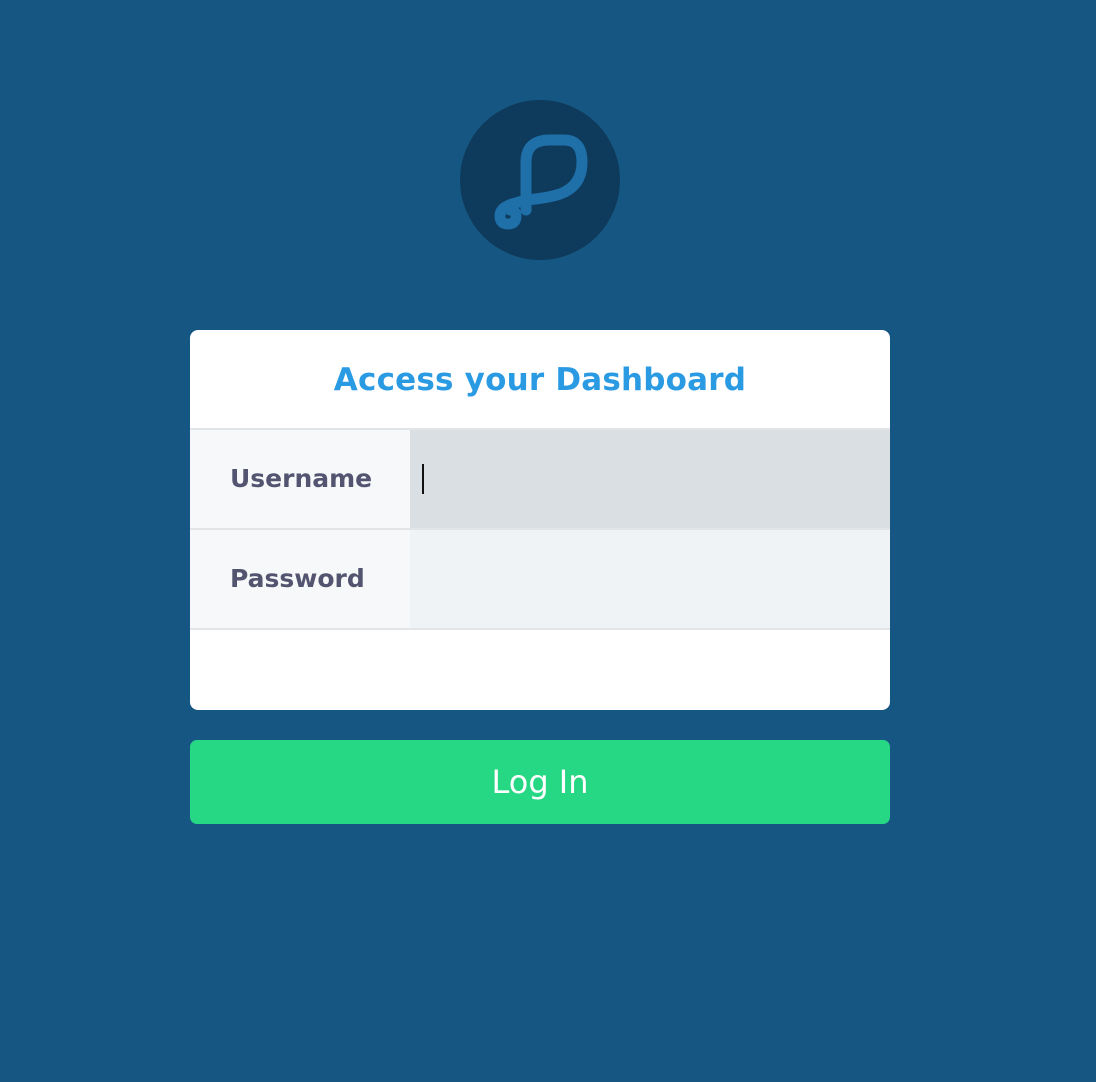 This screenshot has width=1096, height=1082. What do you see at coordinates (423, 479) in the screenshot?
I see `text-caret` at bounding box center [423, 479].